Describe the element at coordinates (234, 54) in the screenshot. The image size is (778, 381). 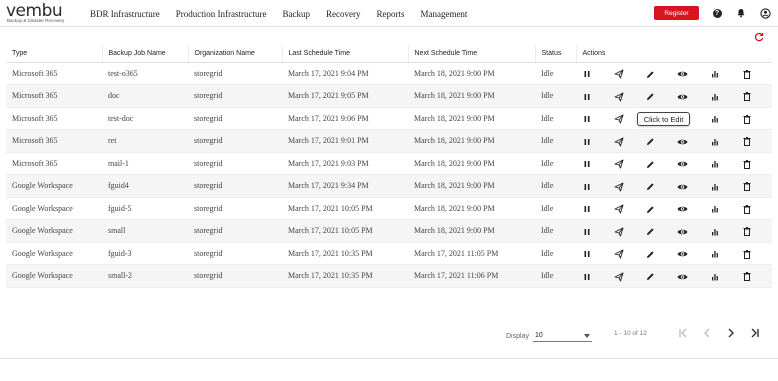
I see `column-header-organization-name: Organization Name` at that location.